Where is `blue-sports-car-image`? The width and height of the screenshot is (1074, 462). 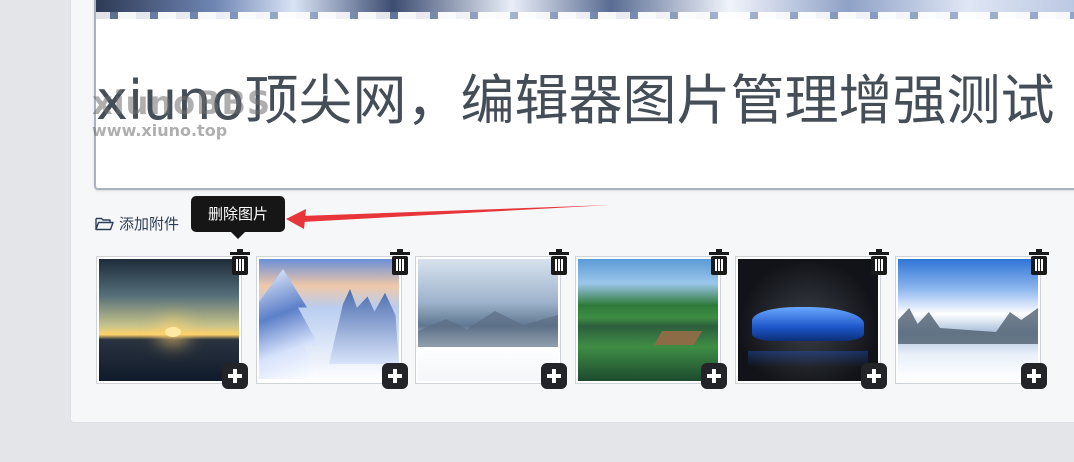 blue-sports-car-image is located at coordinates (808, 320).